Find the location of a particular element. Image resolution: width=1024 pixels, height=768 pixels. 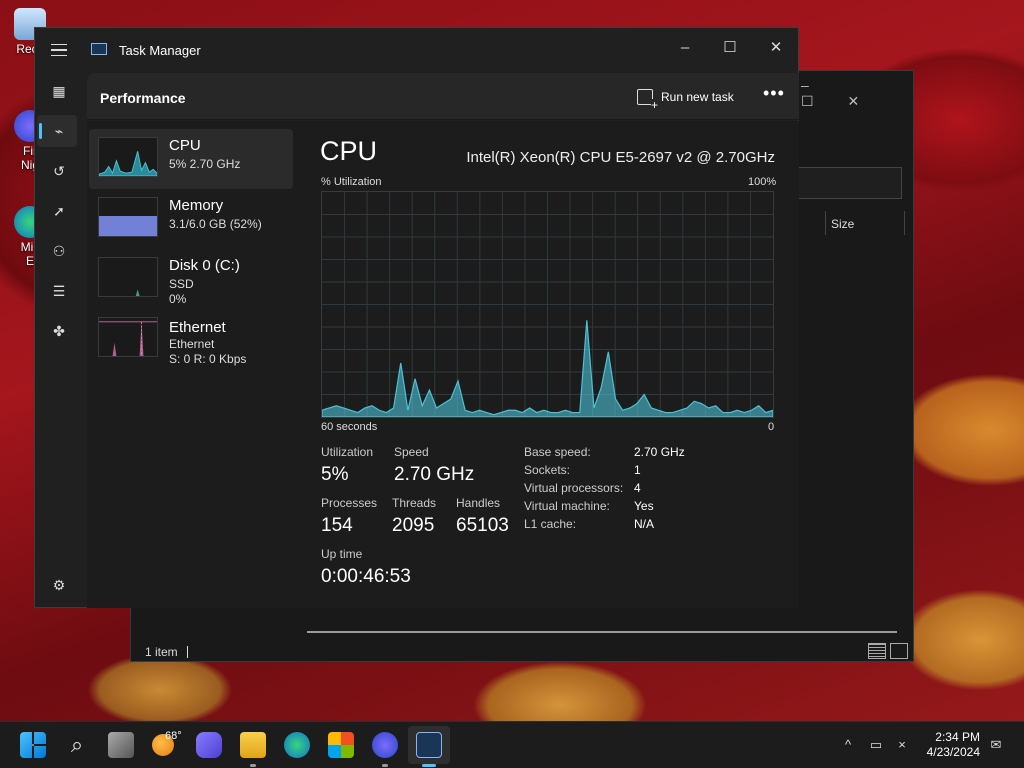

device-cpu: CPU 5% 2.70 GHz is located at coordinates (191, 159).